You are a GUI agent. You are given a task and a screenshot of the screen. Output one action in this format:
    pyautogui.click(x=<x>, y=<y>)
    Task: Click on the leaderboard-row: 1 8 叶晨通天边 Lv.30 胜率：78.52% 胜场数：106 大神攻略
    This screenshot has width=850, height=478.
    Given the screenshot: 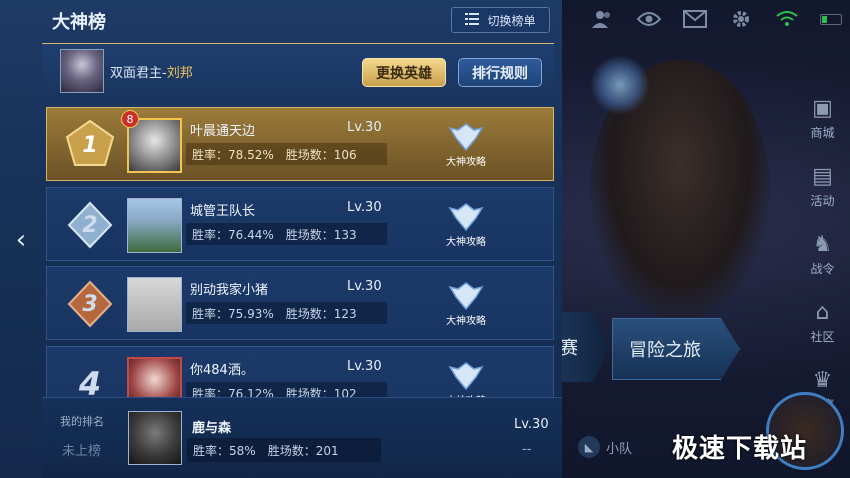 What is the action you would take?
    pyautogui.click(x=300, y=144)
    